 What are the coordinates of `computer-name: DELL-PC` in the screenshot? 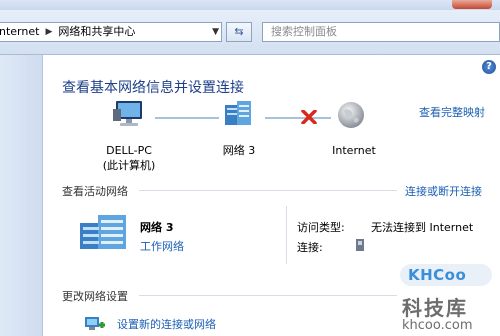 It's located at (129, 150).